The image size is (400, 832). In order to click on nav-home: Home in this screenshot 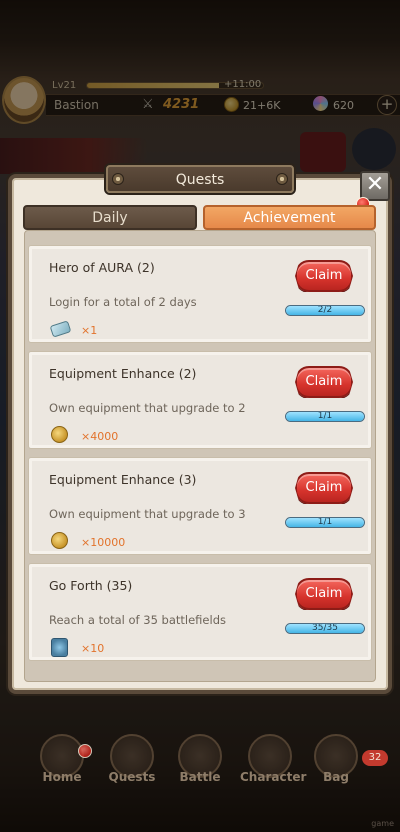, I will do `click(62, 762)`.